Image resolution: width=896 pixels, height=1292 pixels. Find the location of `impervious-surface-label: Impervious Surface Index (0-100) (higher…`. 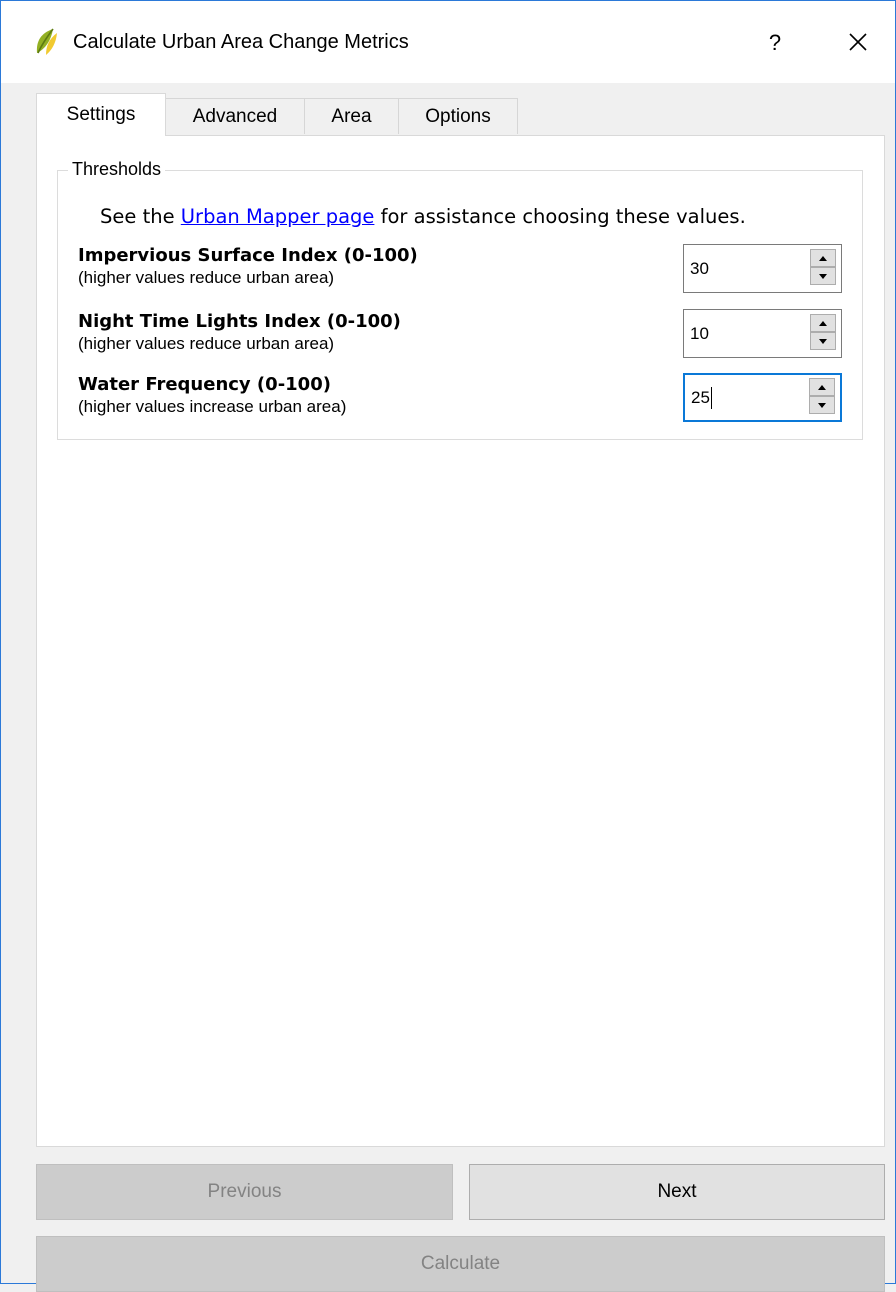

impervious-surface-label: Impervious Surface Index (0-100) (higher… is located at coordinates (248, 266).